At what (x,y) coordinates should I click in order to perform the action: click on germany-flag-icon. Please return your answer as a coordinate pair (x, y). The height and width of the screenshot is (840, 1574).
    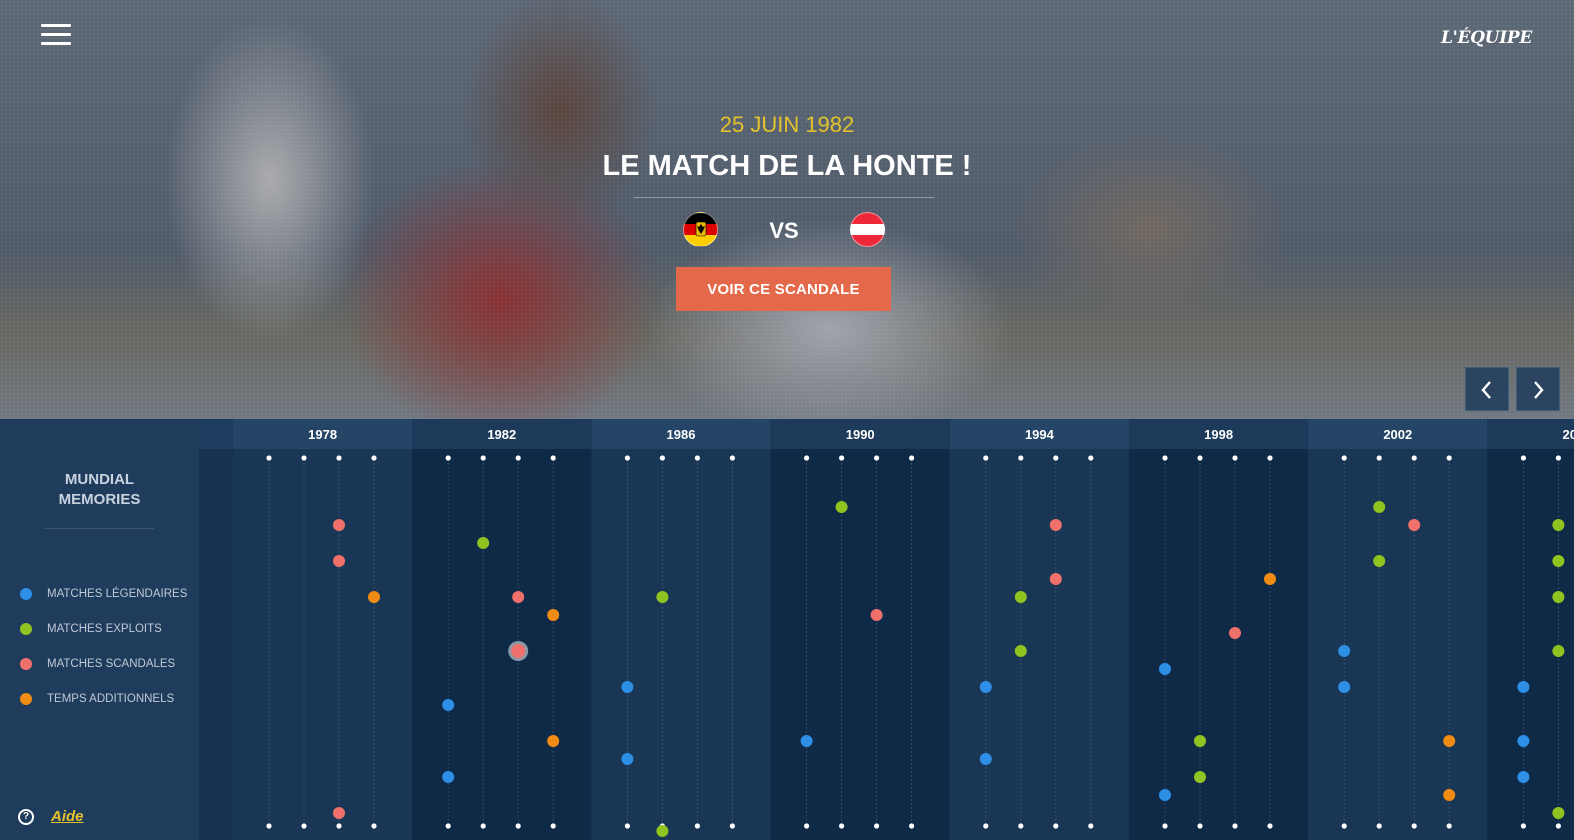
    Looking at the image, I should click on (700, 229).